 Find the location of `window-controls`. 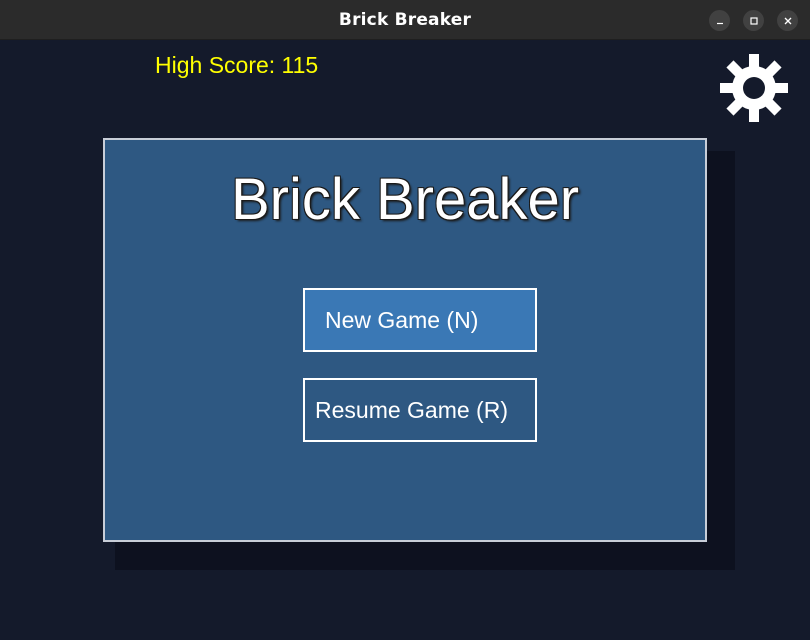

window-controls is located at coordinates (753, 20).